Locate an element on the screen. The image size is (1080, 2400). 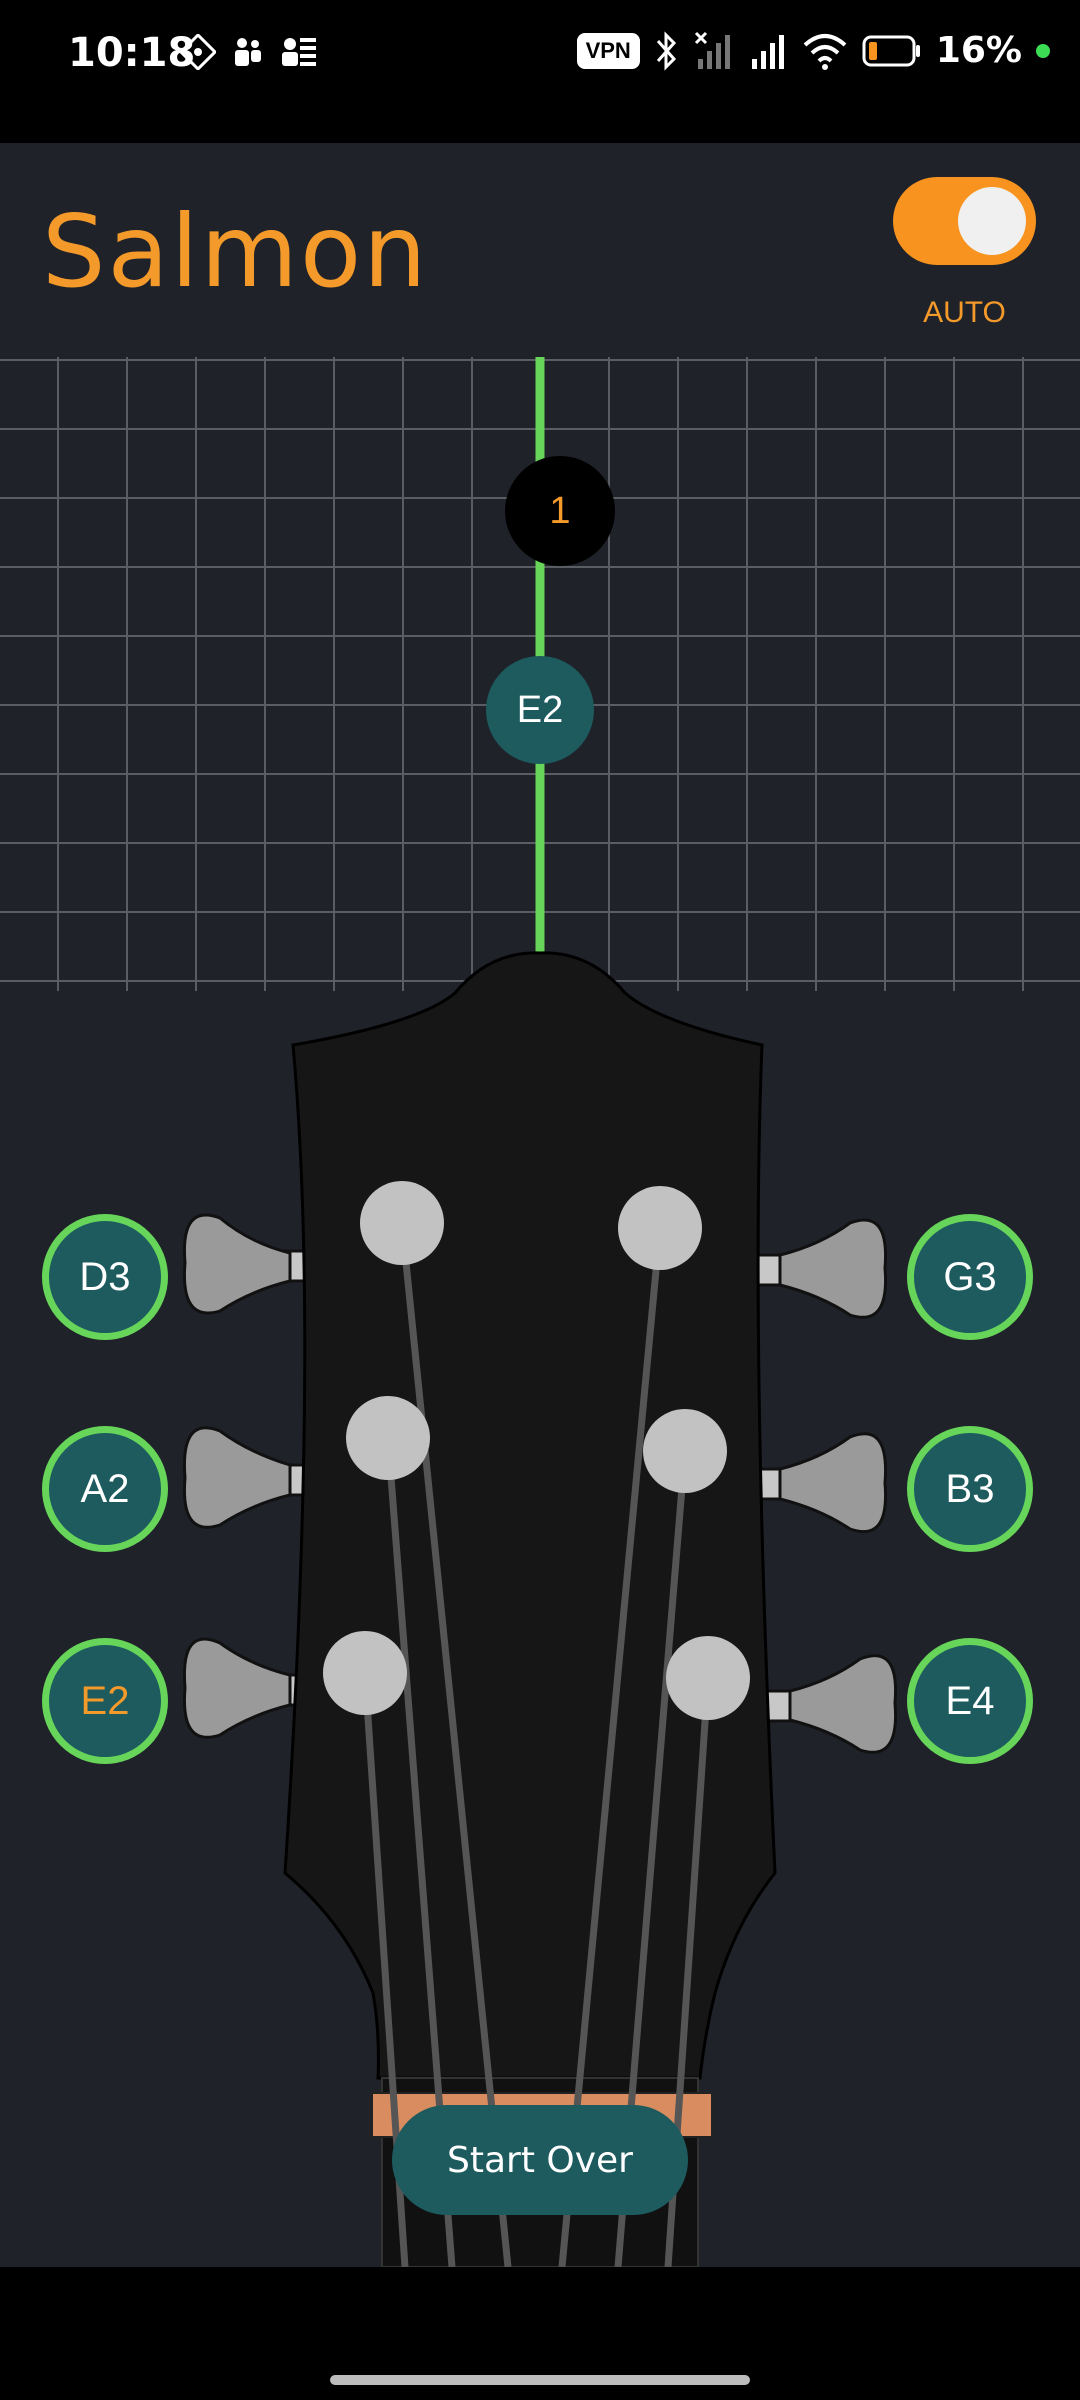
privacy-indicator-dot is located at coordinates (1043, 50).